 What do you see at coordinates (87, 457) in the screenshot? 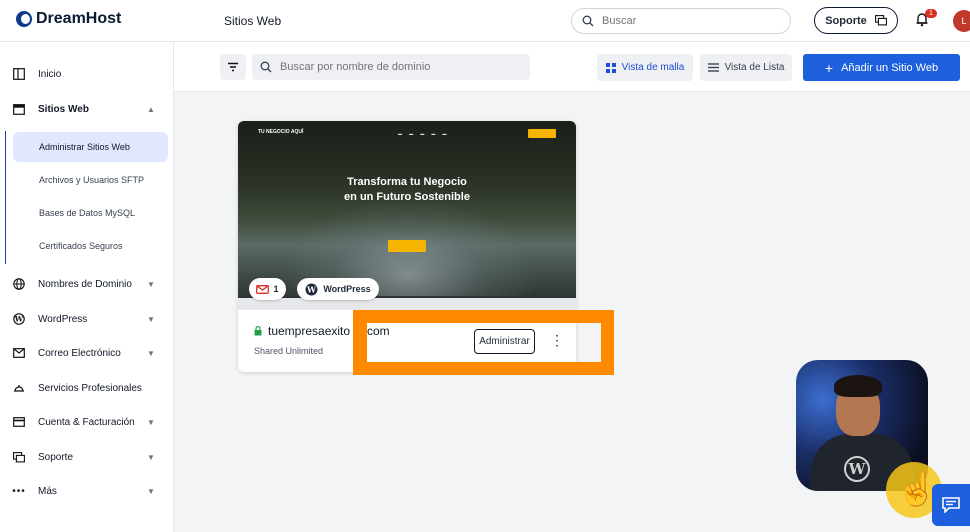
I see `sidebar-item-soporte: Soporte ▼` at bounding box center [87, 457].